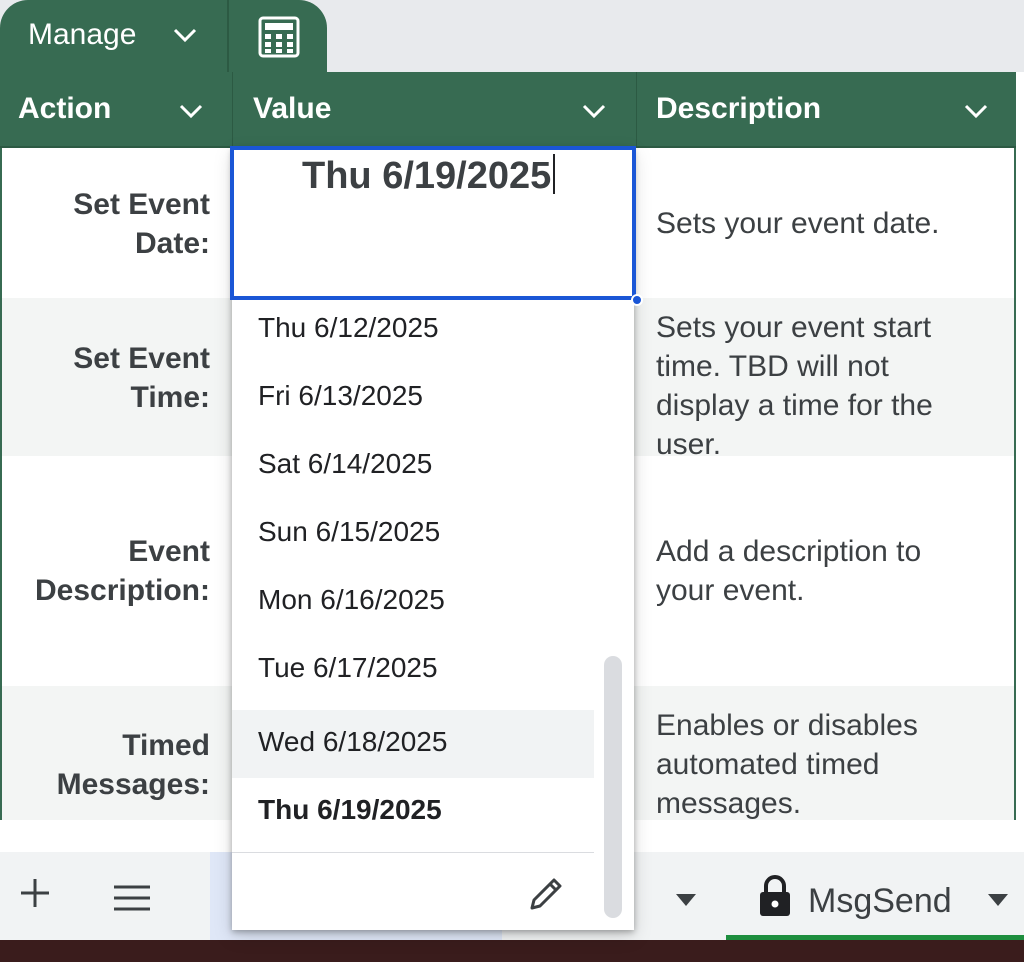  I want to click on column-header-description: Description, so click(826, 110).